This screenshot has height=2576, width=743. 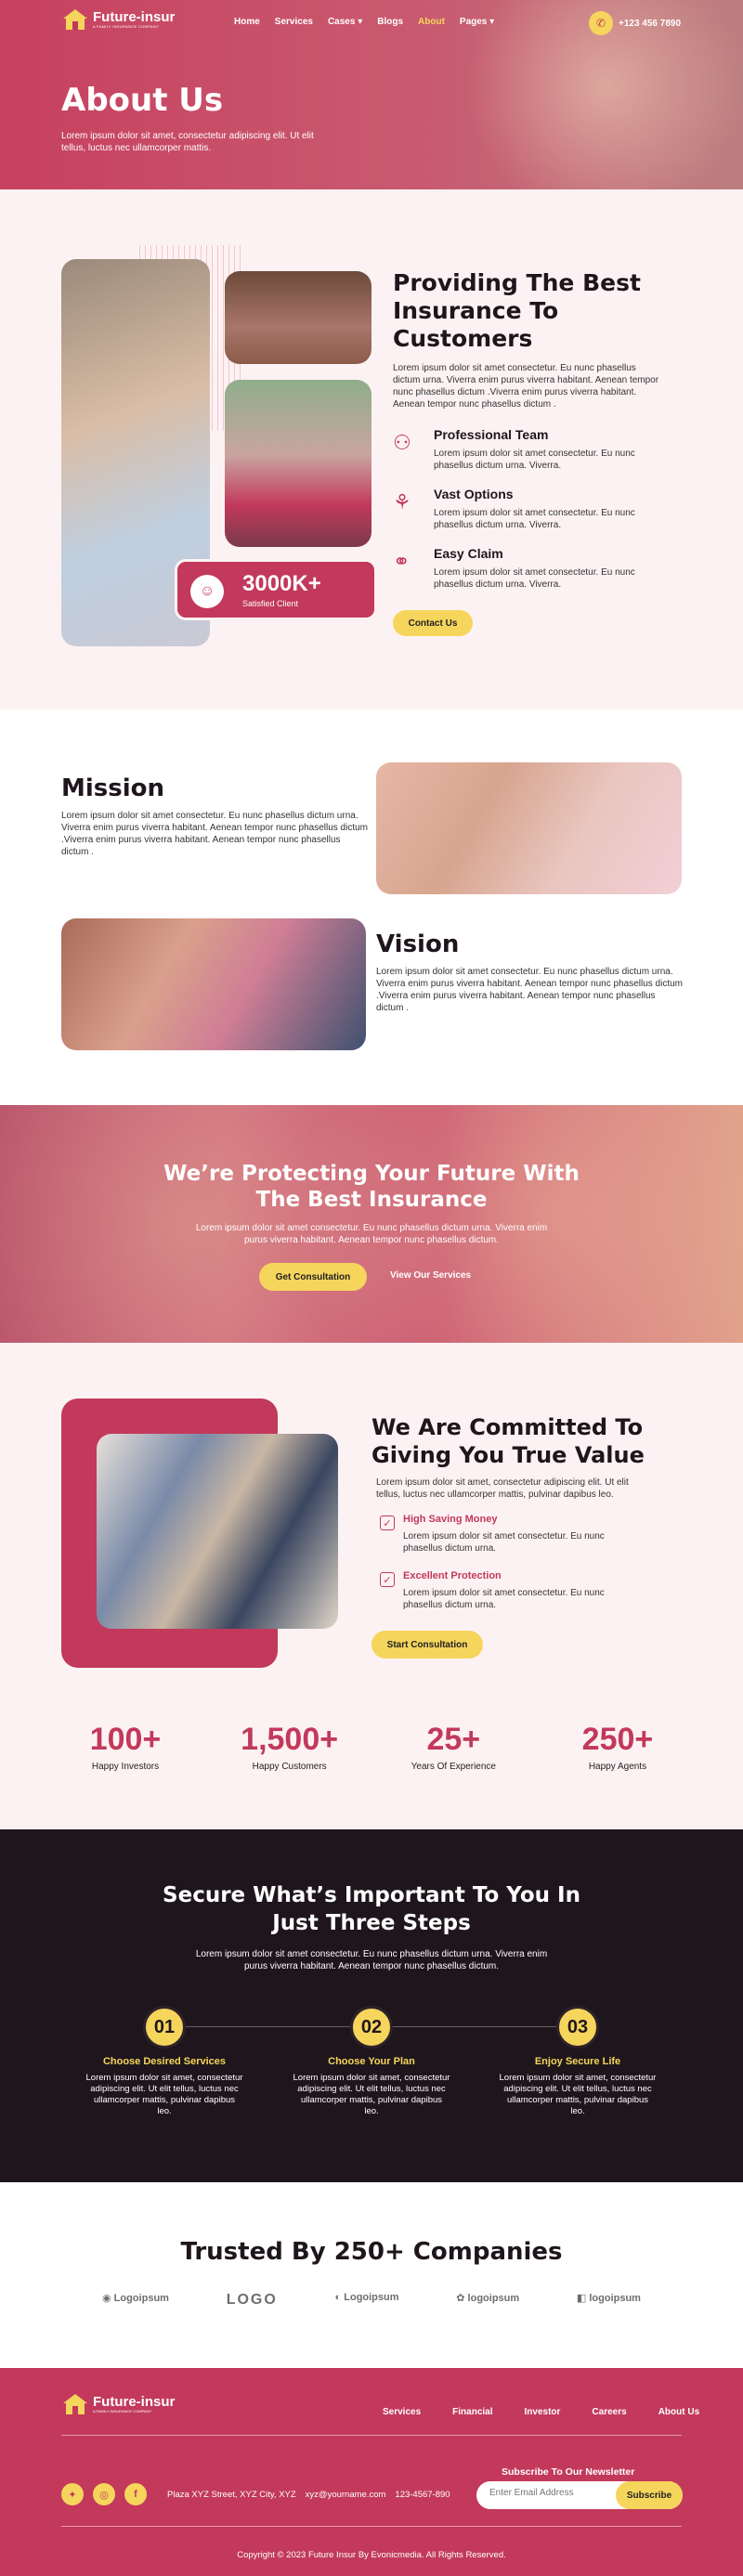 I want to click on phone-number: +123 456 7890, so click(x=651, y=23).